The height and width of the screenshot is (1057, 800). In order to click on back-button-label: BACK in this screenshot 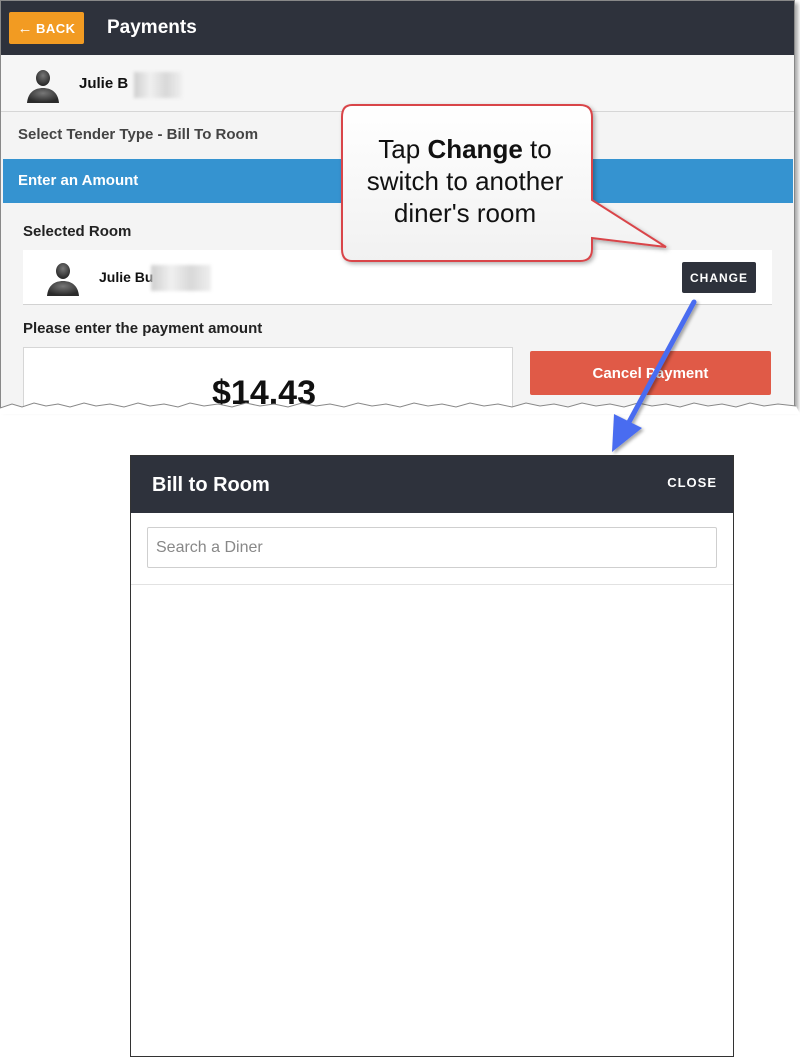, I will do `click(55, 28)`.